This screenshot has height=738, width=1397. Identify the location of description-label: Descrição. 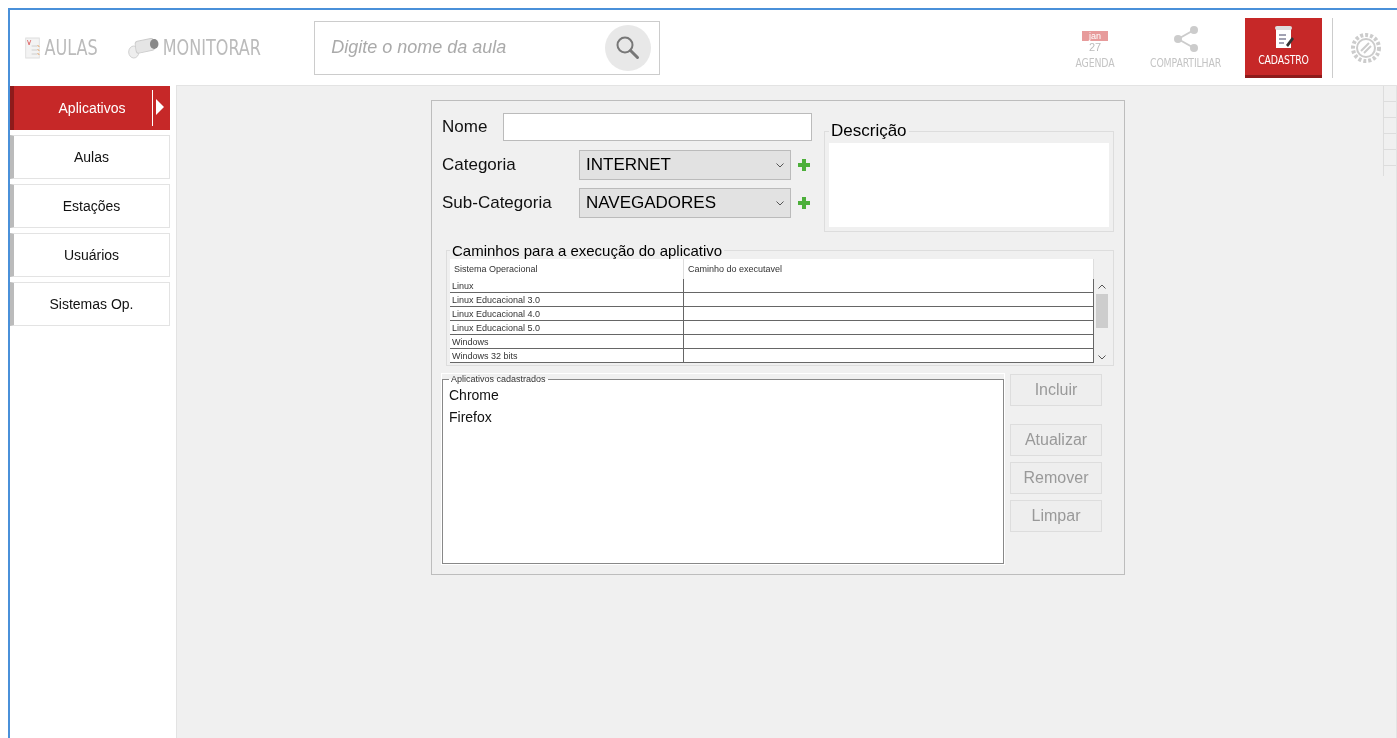
(869, 131).